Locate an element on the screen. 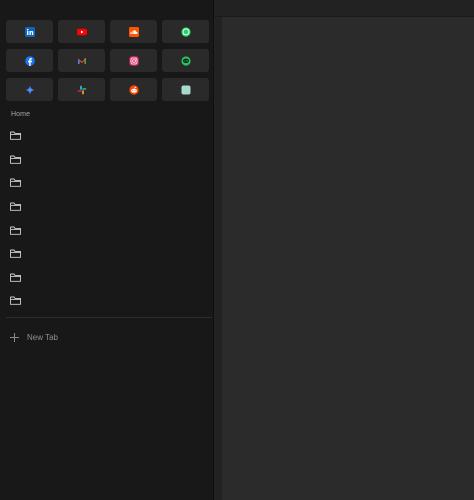  line-icon is located at coordinates (185, 60).